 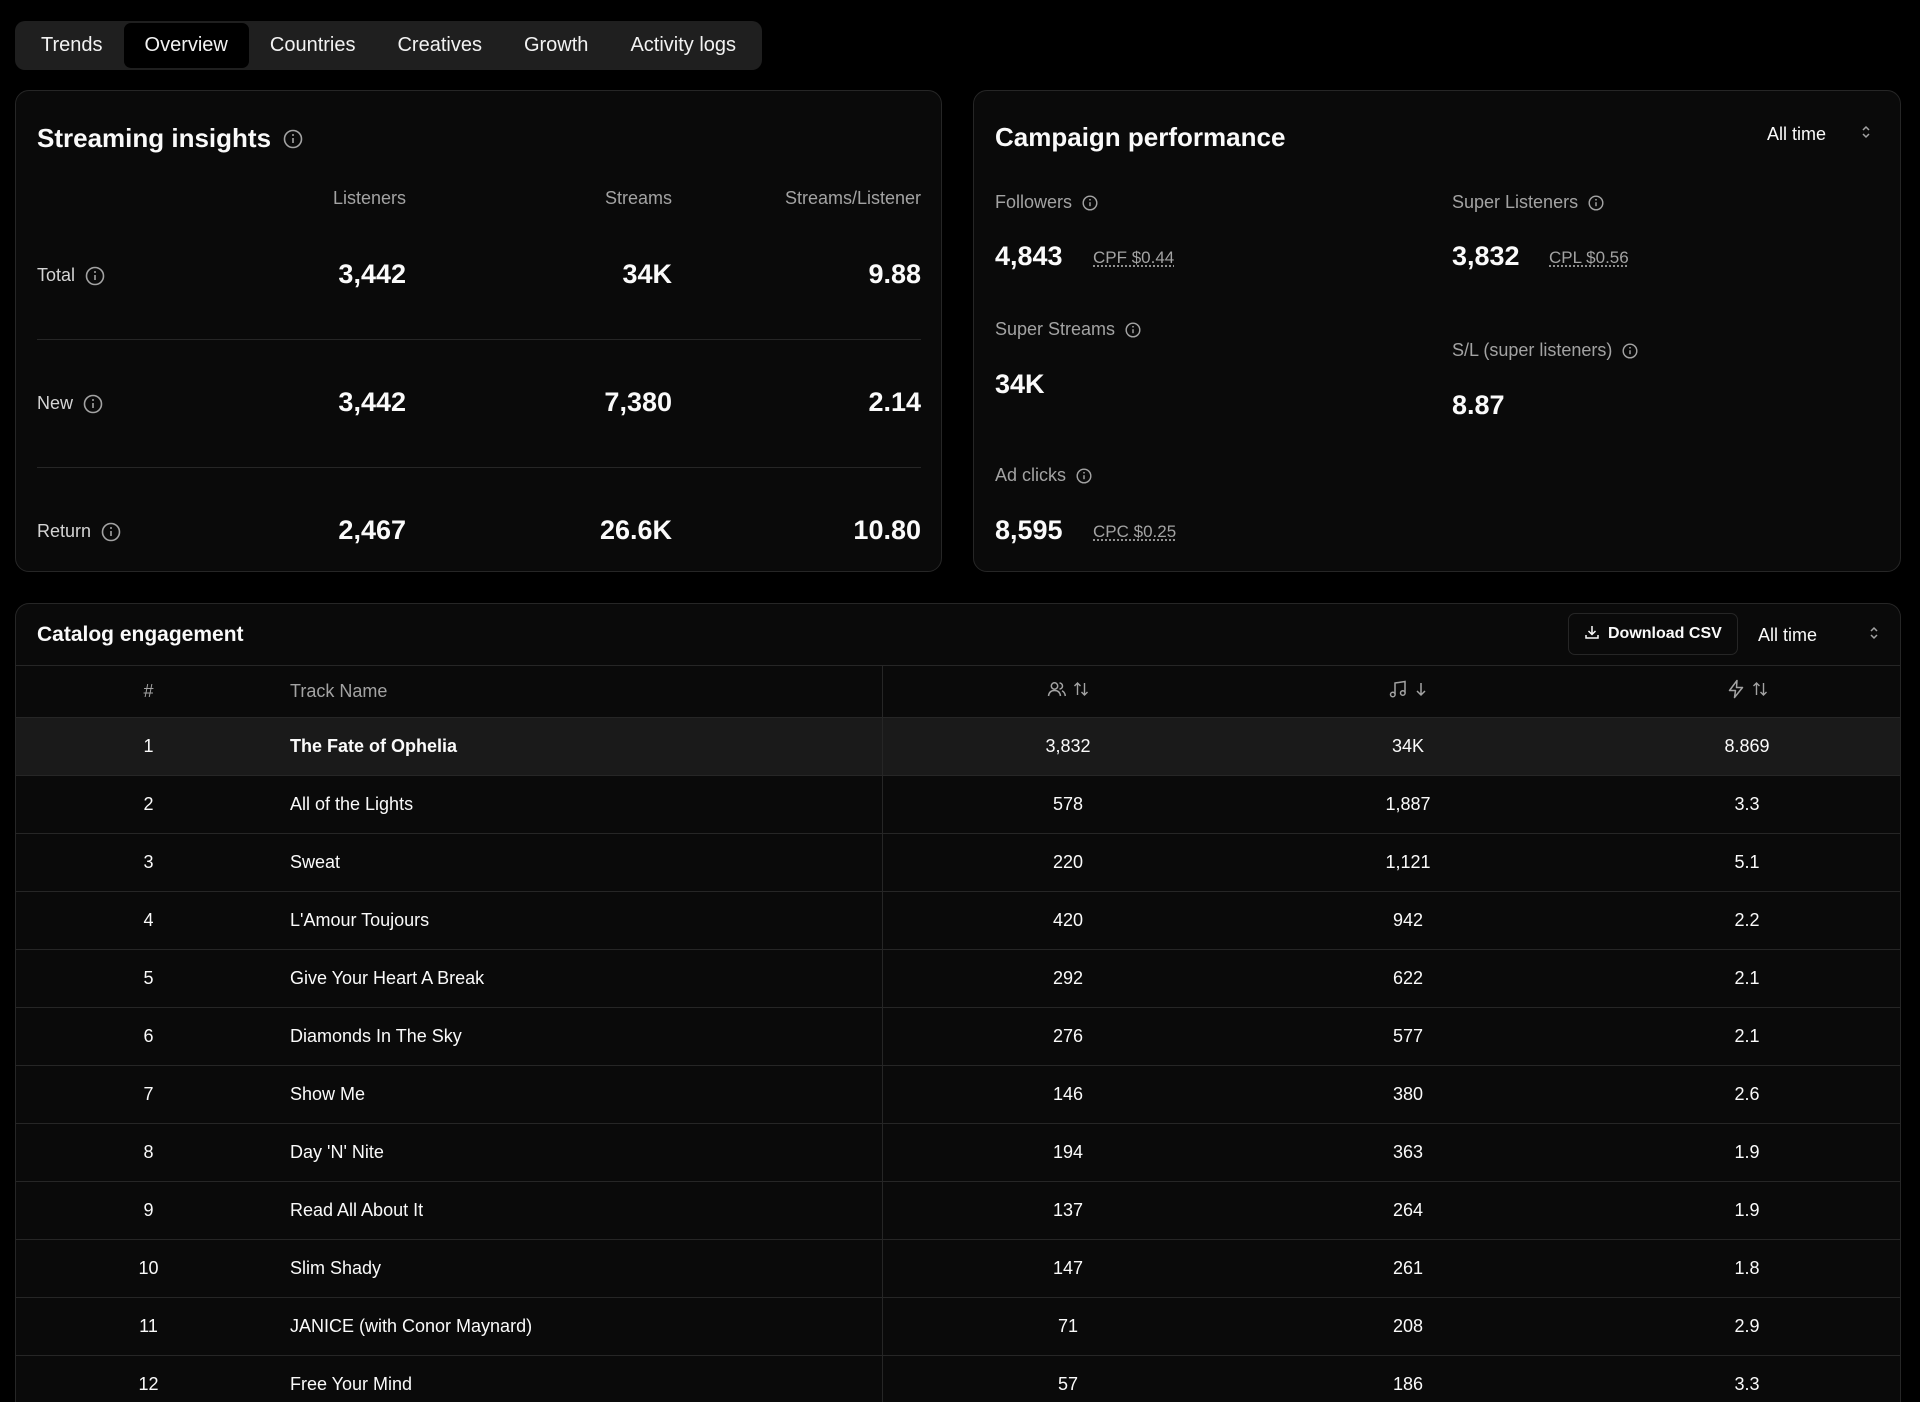 What do you see at coordinates (148, 1268) in the screenshot?
I see `track-rank: 10` at bounding box center [148, 1268].